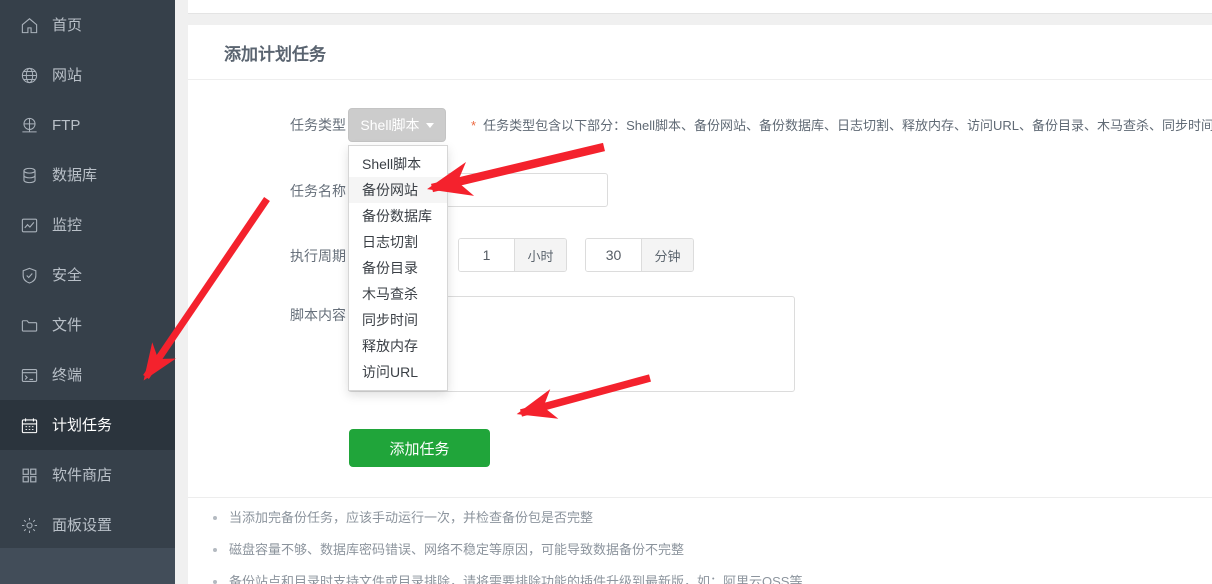 The width and height of the screenshot is (1212, 584). I want to click on hour-unit-label: 小时, so click(540, 255).